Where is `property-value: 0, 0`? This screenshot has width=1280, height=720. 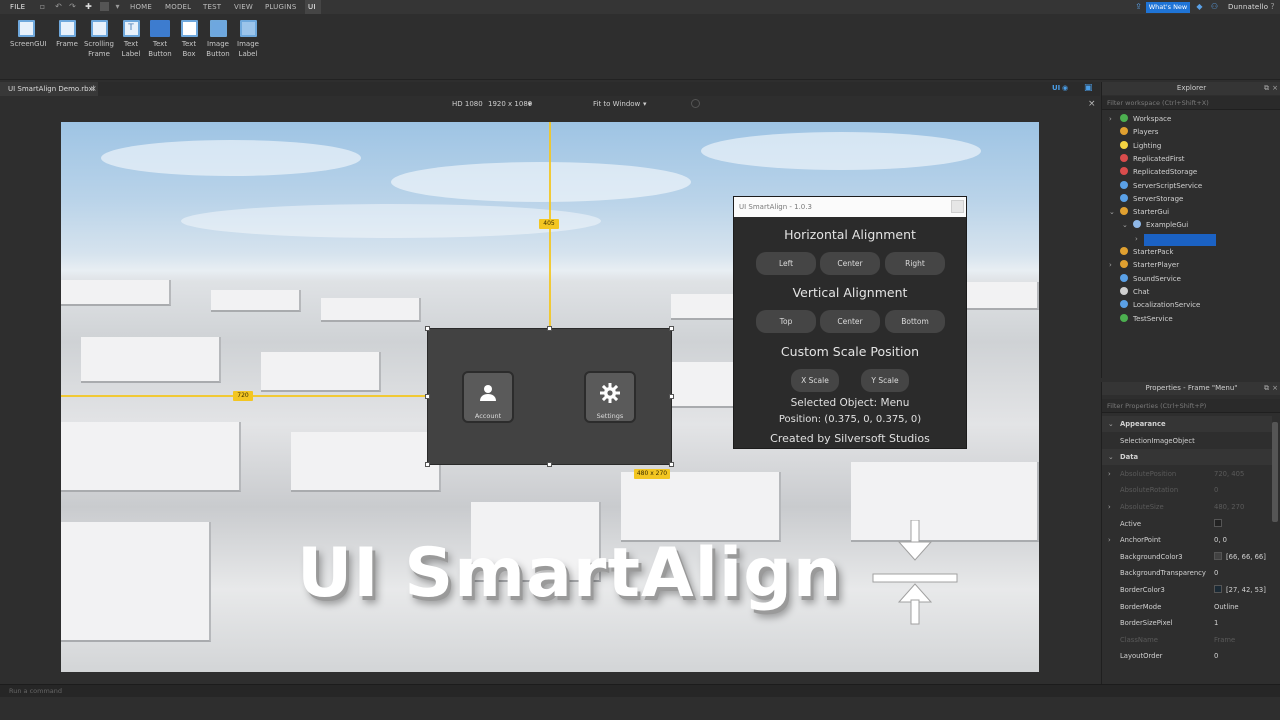
property-value: 0, 0 is located at coordinates (1220, 540).